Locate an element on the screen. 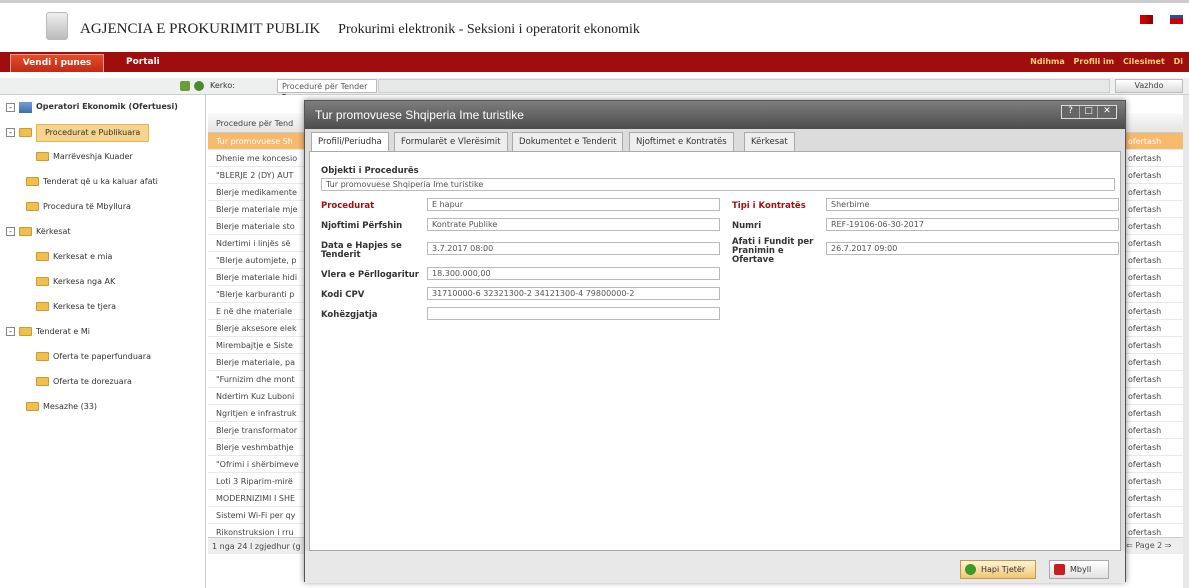  sidebar-item: Oferta te paperfunduara is located at coordinates (93, 357).